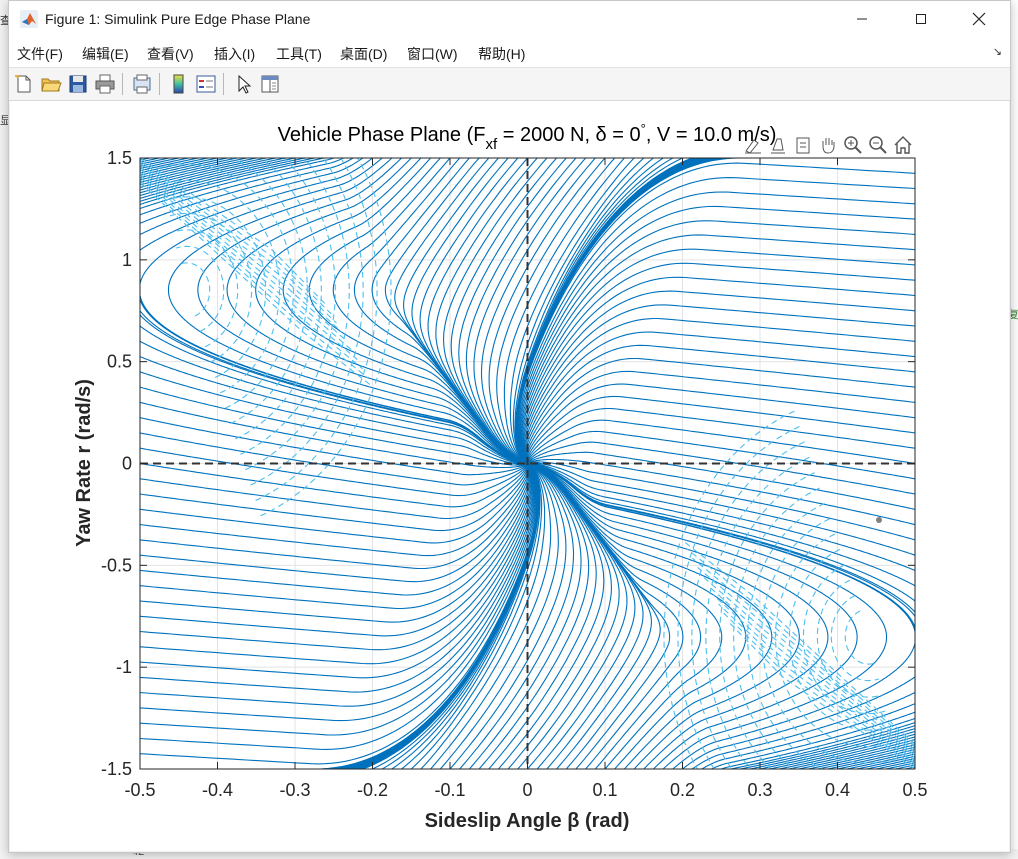  What do you see at coordinates (759, 790) in the screenshot?
I see `x-tick-label: 0.3` at bounding box center [759, 790].